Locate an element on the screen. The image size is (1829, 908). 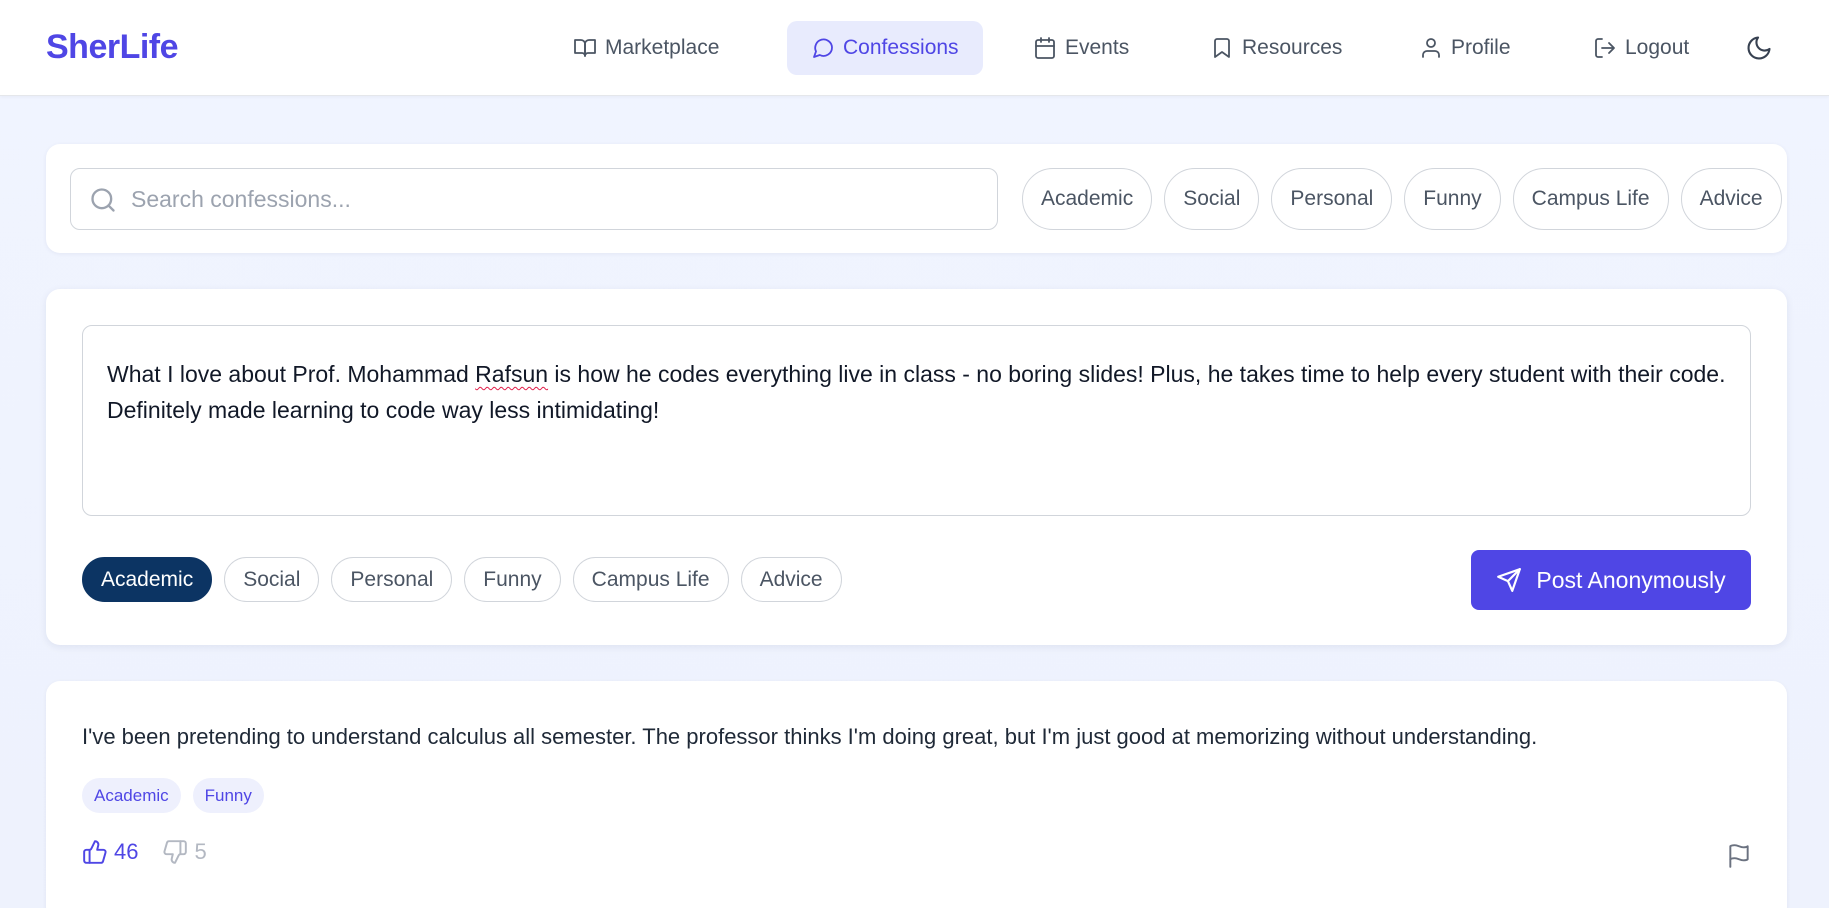
filter-chip-funny: Funny is located at coordinates (1452, 199).